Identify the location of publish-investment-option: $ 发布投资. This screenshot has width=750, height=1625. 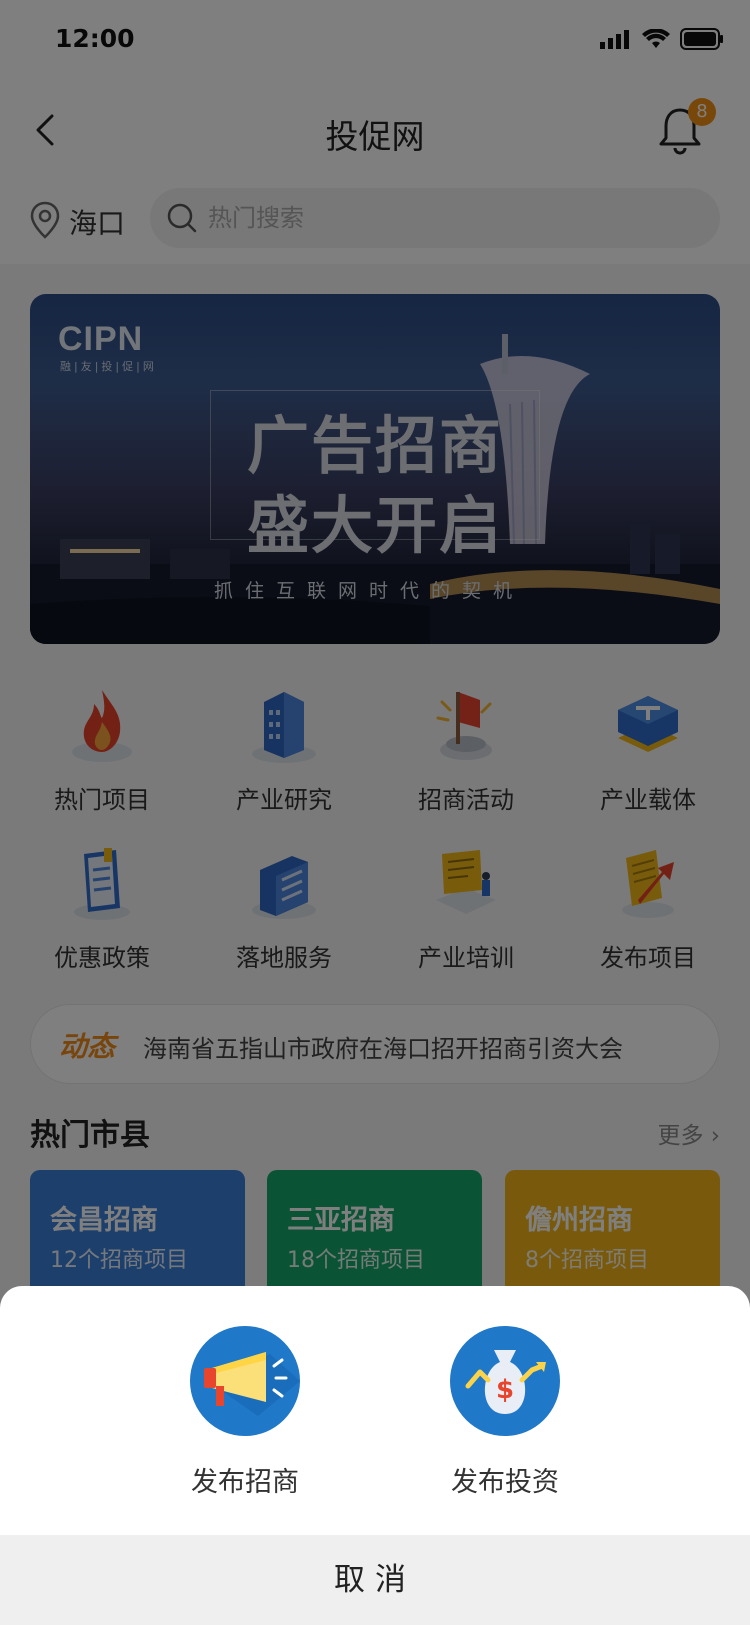
(505, 1412).